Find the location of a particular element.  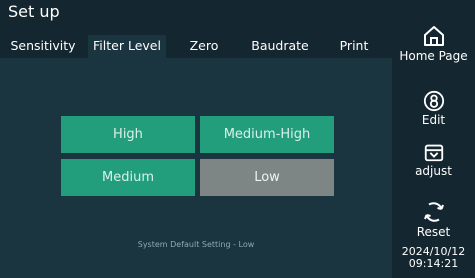

option-medium-high: Medium-High is located at coordinates (267, 134).